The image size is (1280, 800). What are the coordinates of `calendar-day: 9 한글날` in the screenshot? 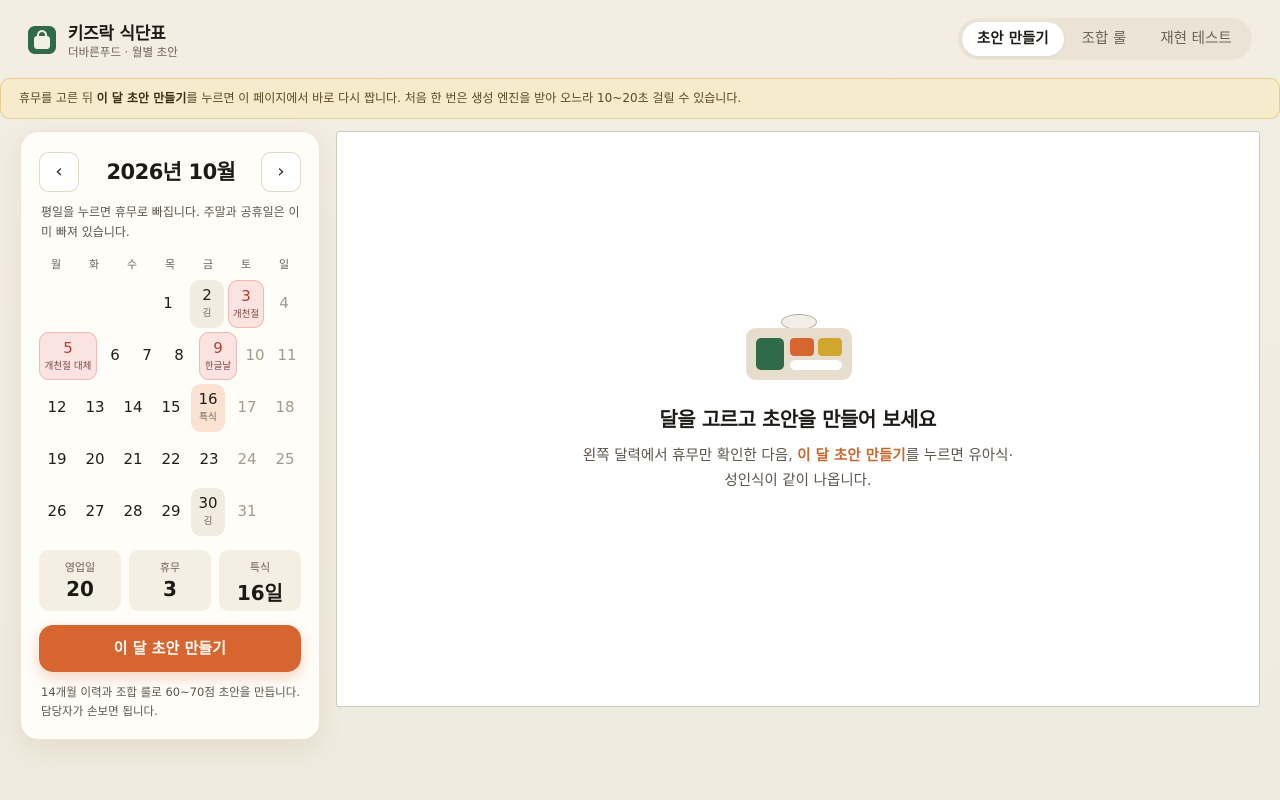 It's located at (218, 356).